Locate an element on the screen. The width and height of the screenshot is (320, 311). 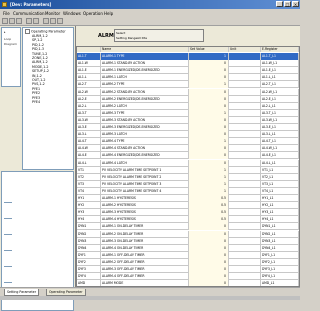
table-row: HY3 ALARM-3 HYSTERESIS 0.5 HY3_L1 is located at coordinates (188, 213).